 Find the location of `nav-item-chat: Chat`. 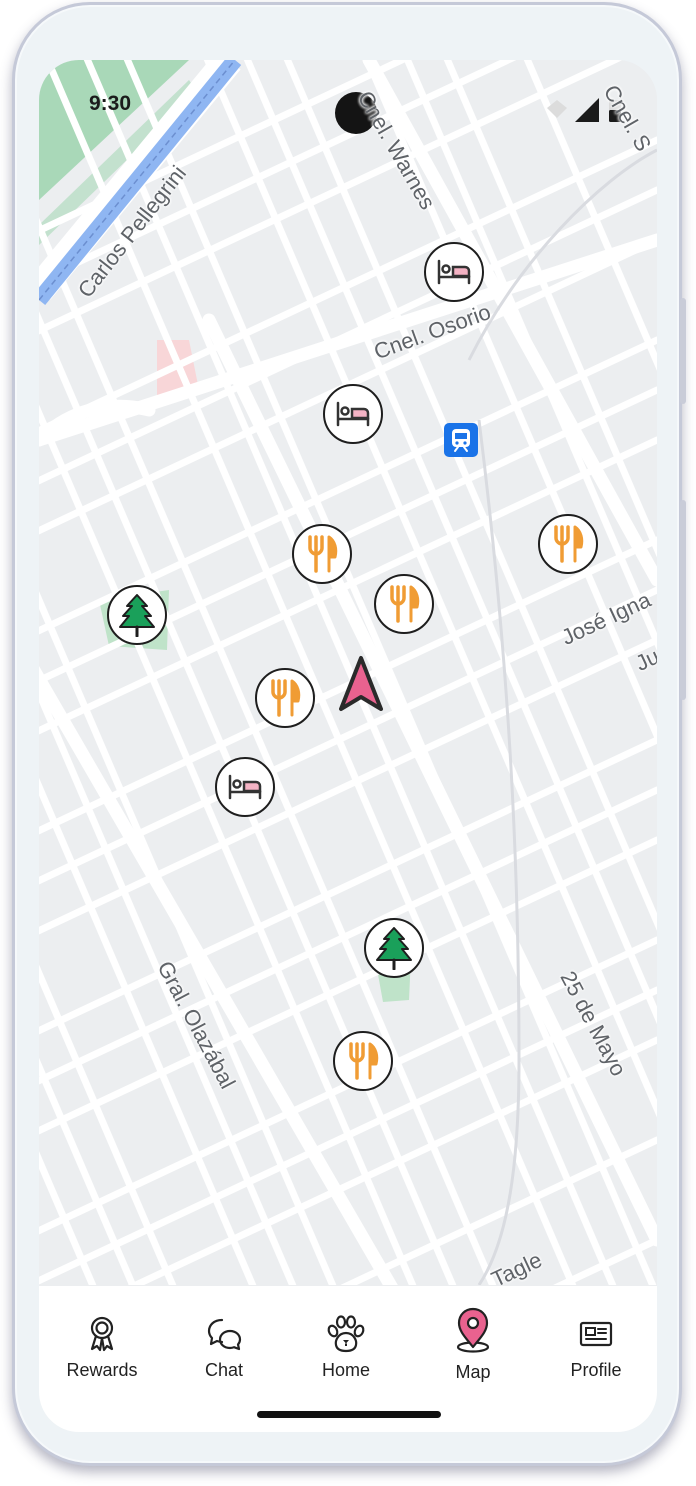

nav-item-chat: Chat is located at coordinates (224, 1347).